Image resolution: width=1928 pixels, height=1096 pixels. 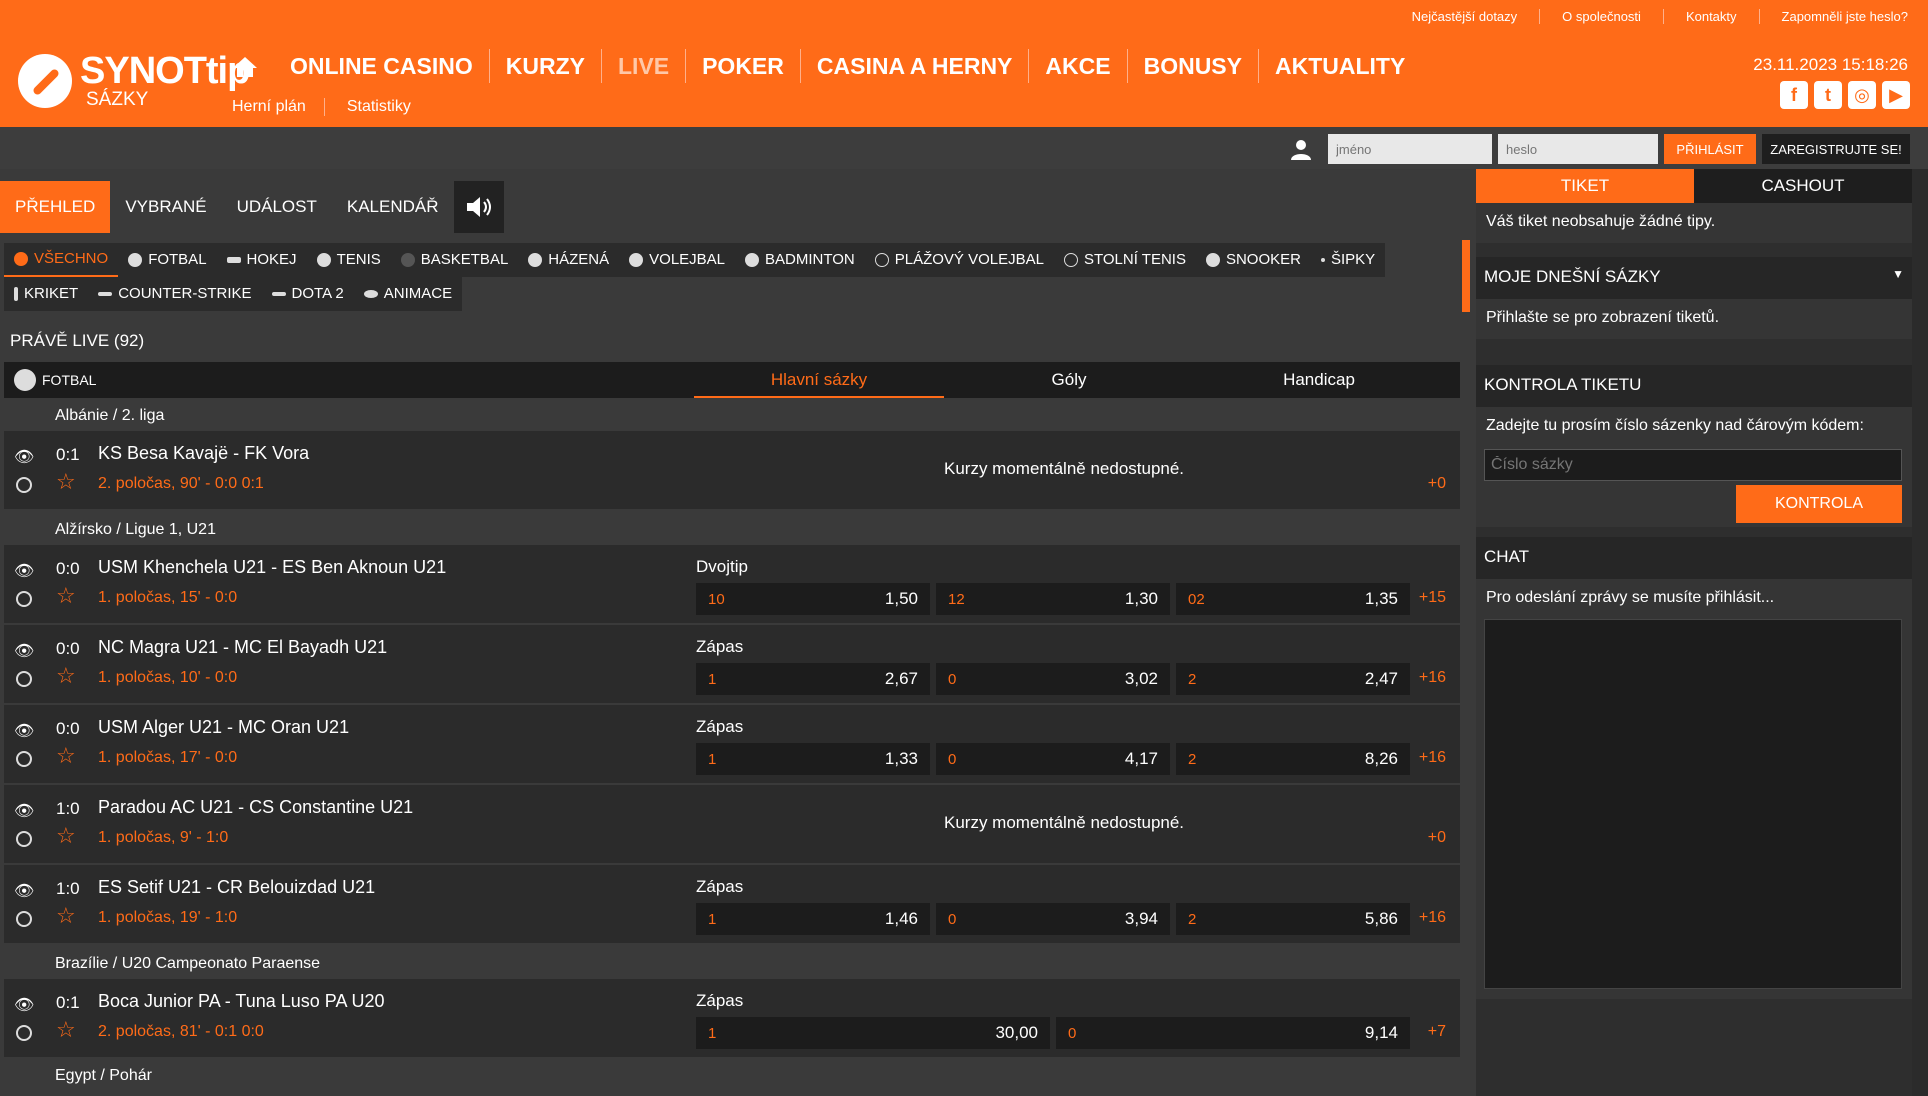 What do you see at coordinates (1124, 260) in the screenshot?
I see `sport-stolni-tenis: STOLNÍ TENIS` at bounding box center [1124, 260].